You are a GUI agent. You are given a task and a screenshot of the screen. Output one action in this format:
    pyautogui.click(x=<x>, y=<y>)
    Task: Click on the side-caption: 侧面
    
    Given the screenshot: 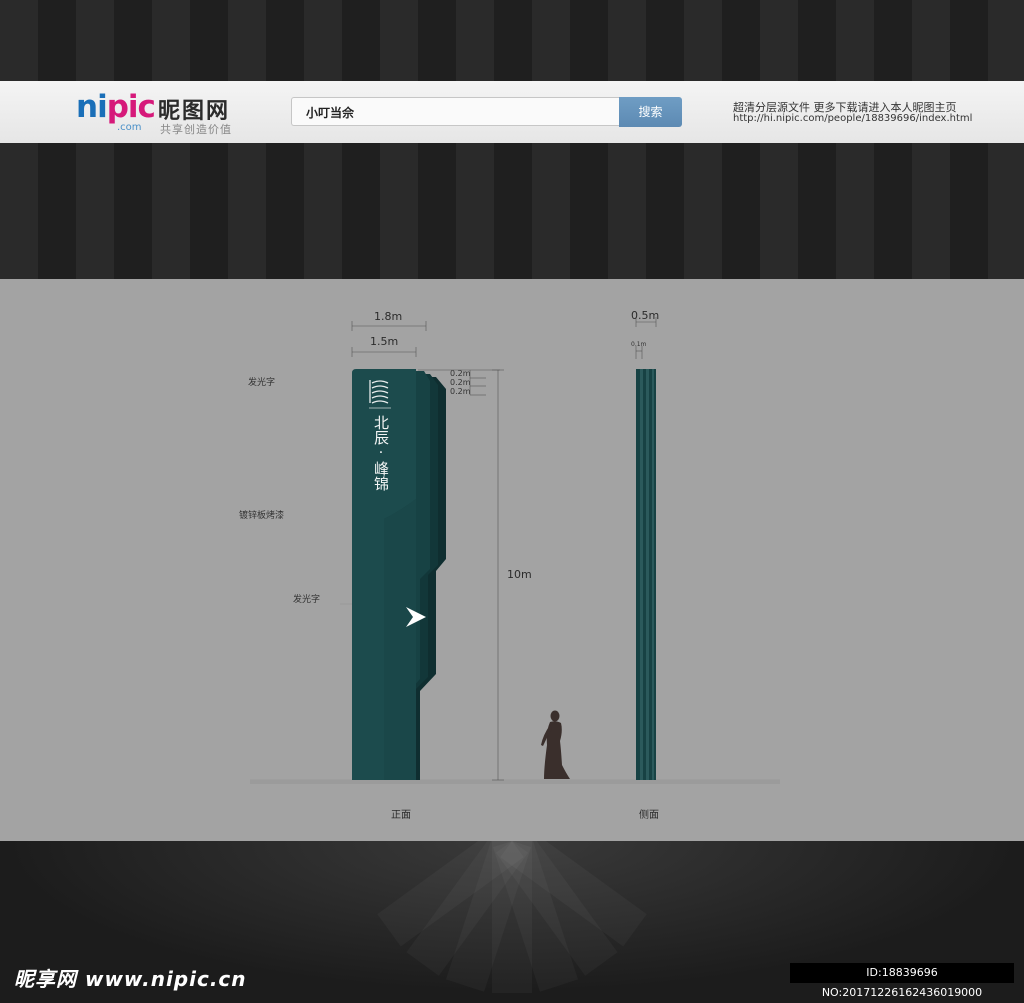 What is the action you would take?
    pyautogui.click(x=649, y=815)
    